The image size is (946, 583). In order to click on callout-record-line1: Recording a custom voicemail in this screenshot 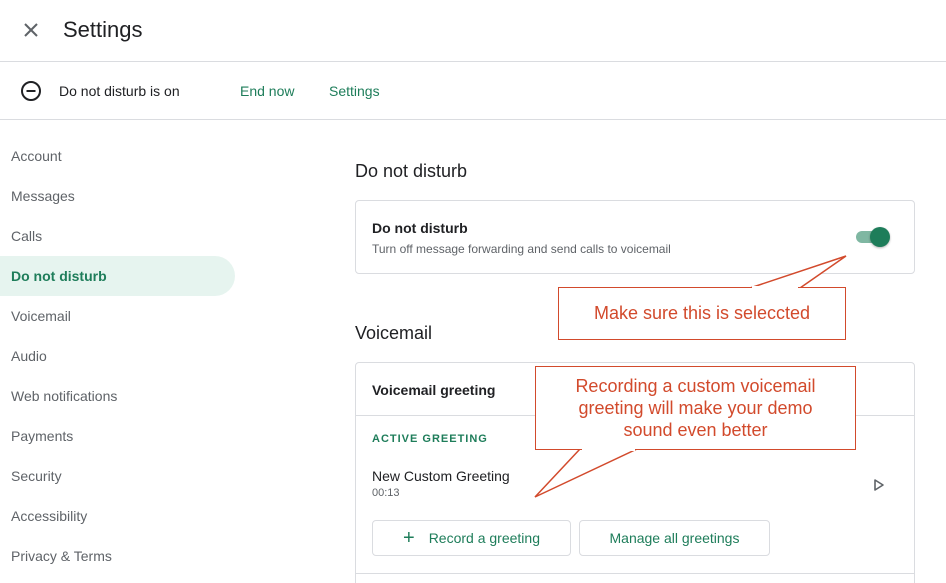, I will do `click(695, 386)`.